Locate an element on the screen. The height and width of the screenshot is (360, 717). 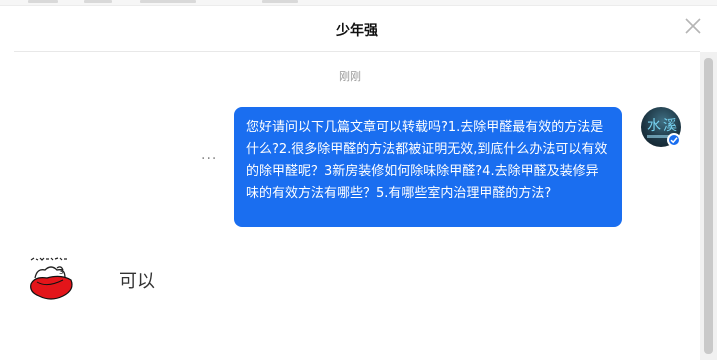
close-icon is located at coordinates (693, 26).